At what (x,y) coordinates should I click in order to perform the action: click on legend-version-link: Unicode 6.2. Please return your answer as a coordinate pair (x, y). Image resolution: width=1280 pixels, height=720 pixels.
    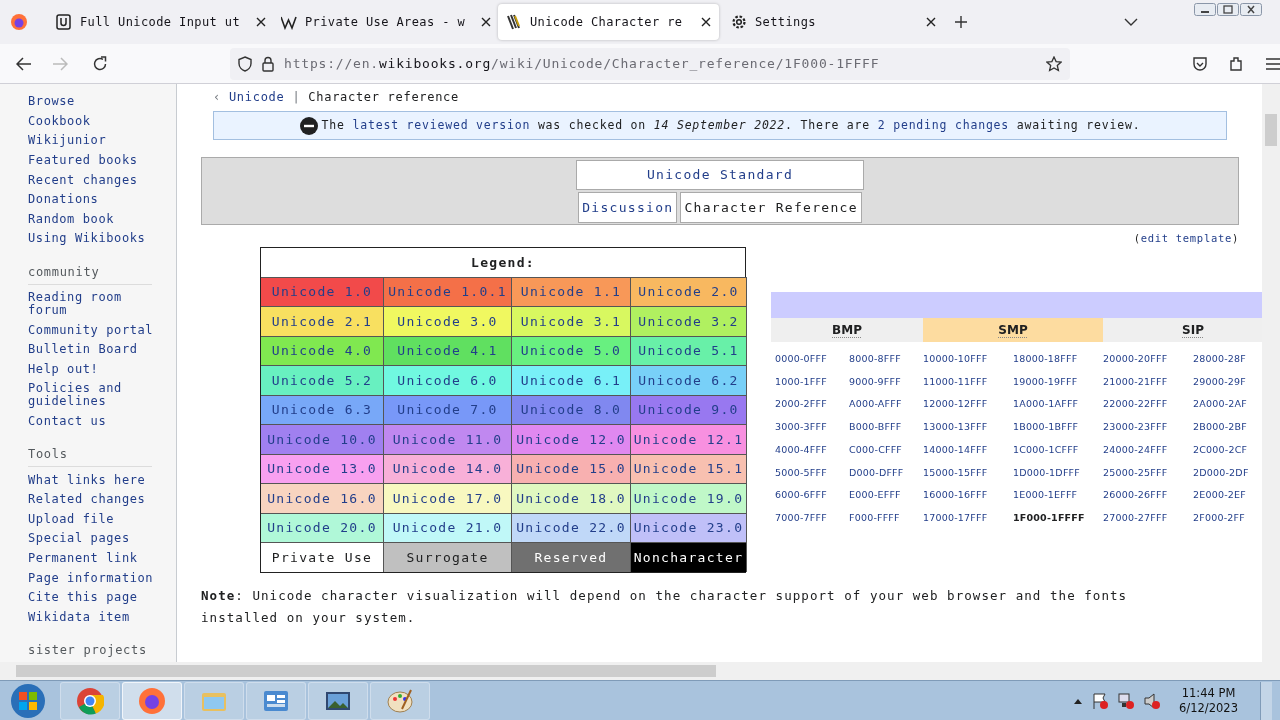
    Looking at the image, I should click on (689, 380).